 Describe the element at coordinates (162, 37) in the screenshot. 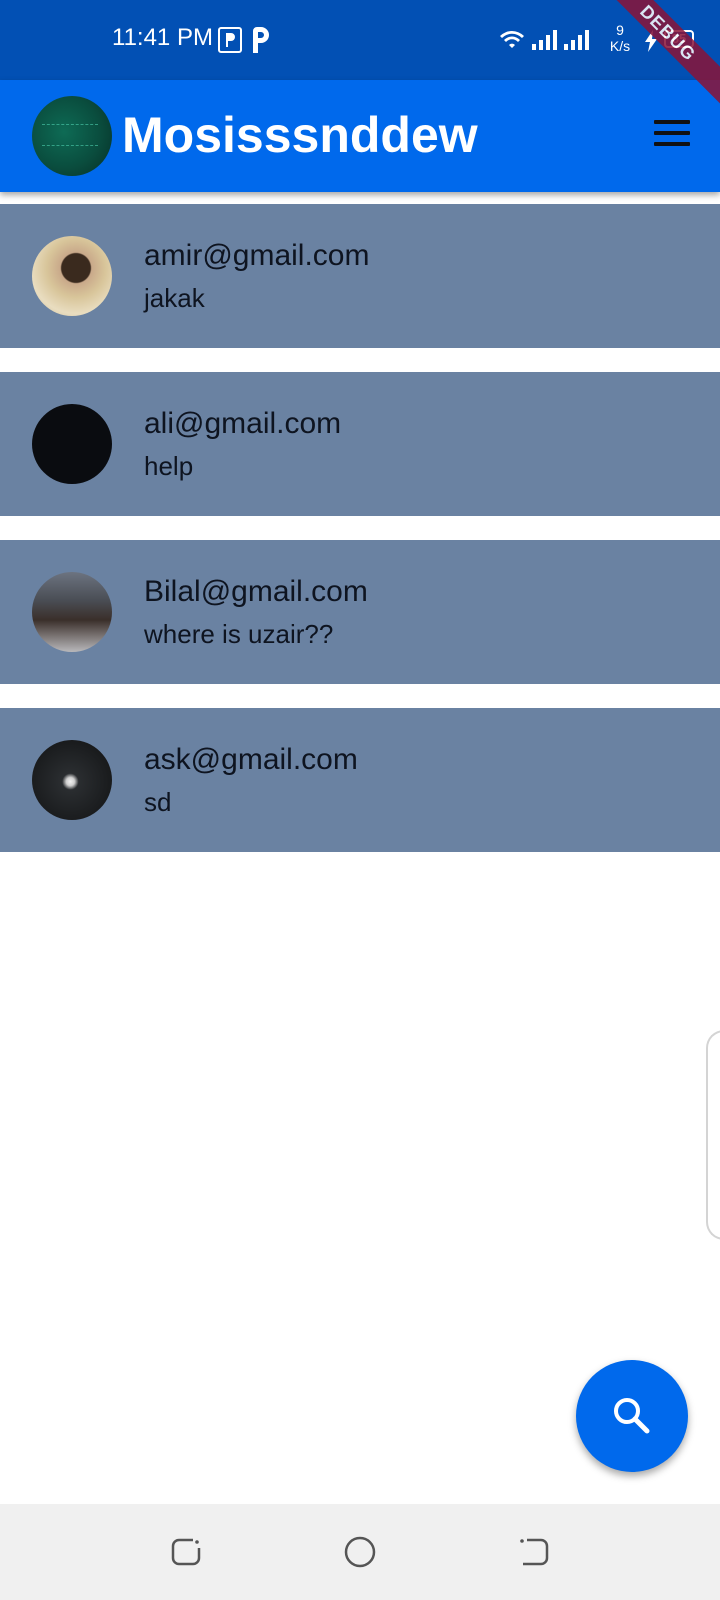

I see `status-time: 11:41 PM` at that location.